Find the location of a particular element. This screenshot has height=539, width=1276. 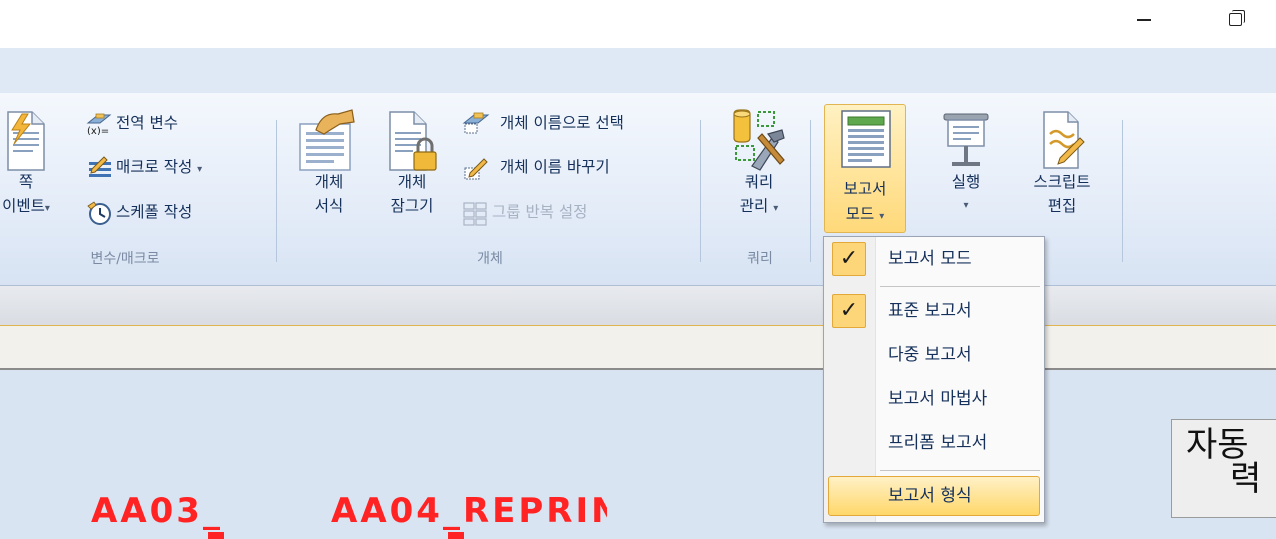

schedule-write-label: 스케폴 작성 is located at coordinates (154, 212).